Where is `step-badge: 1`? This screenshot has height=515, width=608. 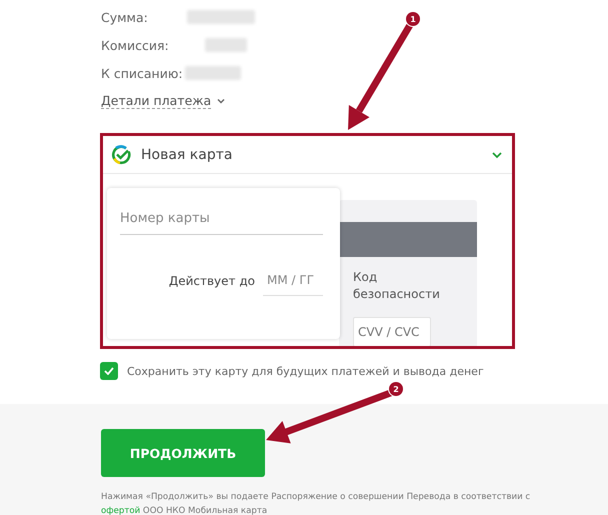 step-badge: 1 is located at coordinates (413, 19).